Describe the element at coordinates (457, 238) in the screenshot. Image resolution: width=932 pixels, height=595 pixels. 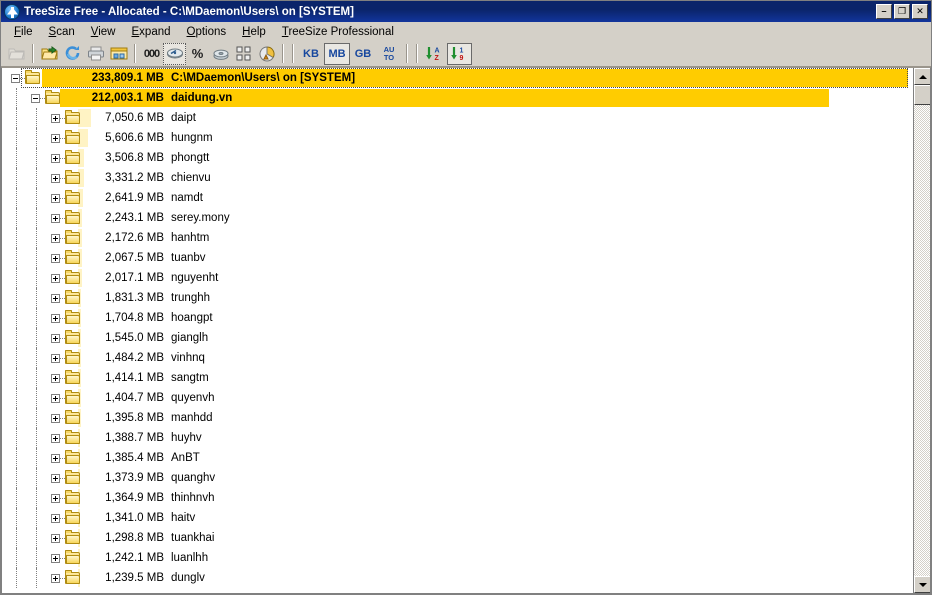
I see `tree-row: 2,172.6 MB hanhtm` at that location.